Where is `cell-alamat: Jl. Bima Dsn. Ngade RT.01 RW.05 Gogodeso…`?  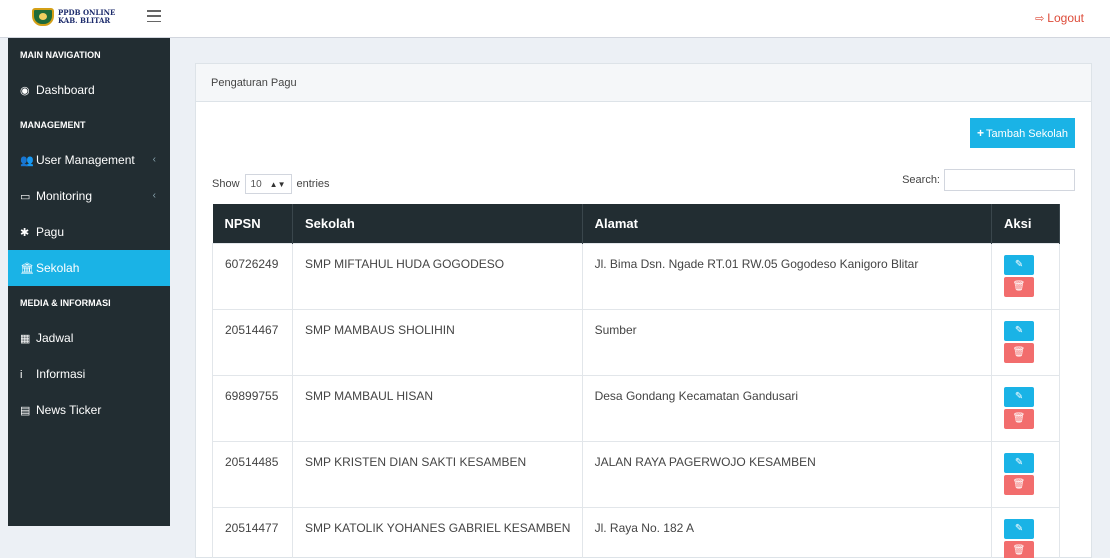 cell-alamat: Jl. Bima Dsn. Ngade RT.01 RW.05 Gogodeso… is located at coordinates (787, 276).